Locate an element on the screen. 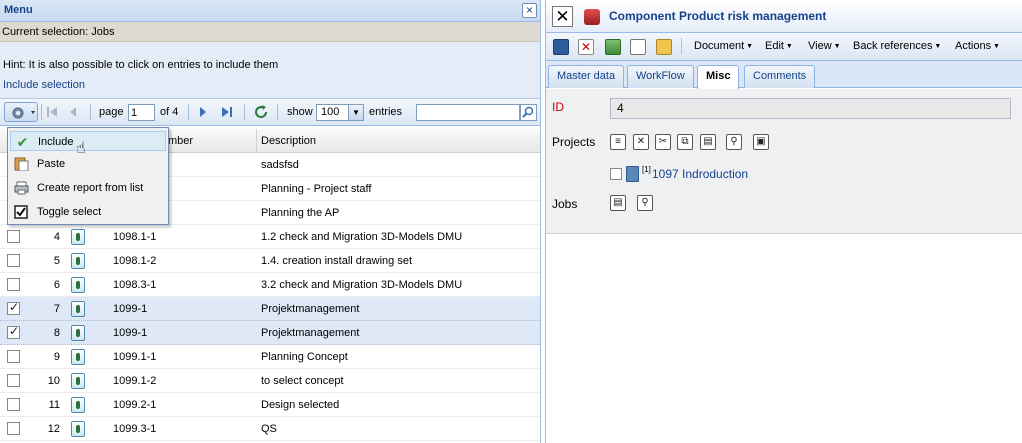 The width and height of the screenshot is (1022, 443). menu-header: Menu × is located at coordinates (270, 11).